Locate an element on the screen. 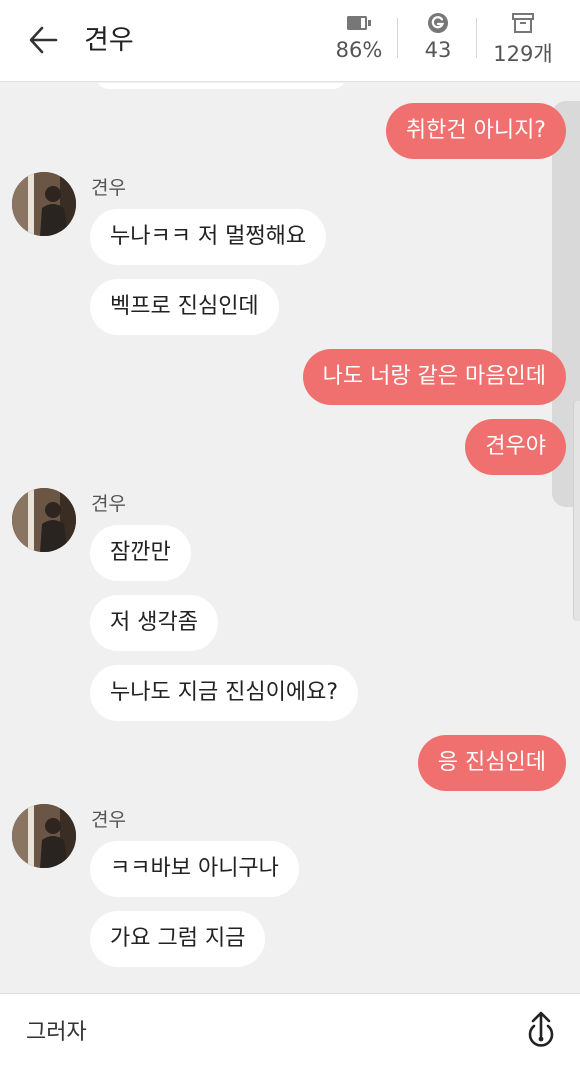 This screenshot has height=1066, width=580. coin-value: 43 is located at coordinates (438, 50).